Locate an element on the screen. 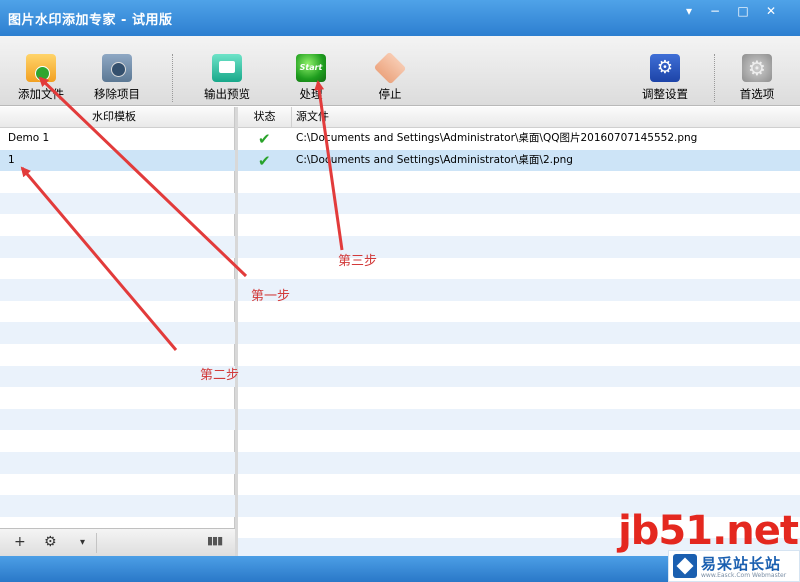 The image size is (800, 582). preferences-button: ⚙ 首选项 is located at coordinates (757, 79).